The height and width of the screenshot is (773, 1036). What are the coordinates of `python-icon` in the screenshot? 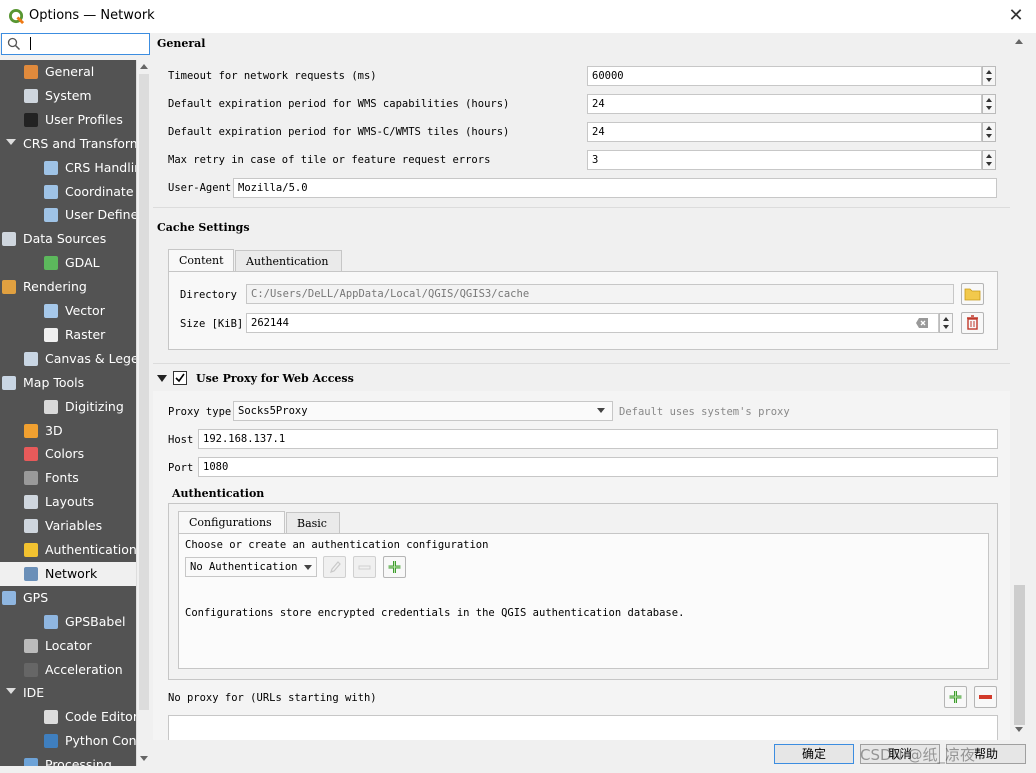 It's located at (51, 741).